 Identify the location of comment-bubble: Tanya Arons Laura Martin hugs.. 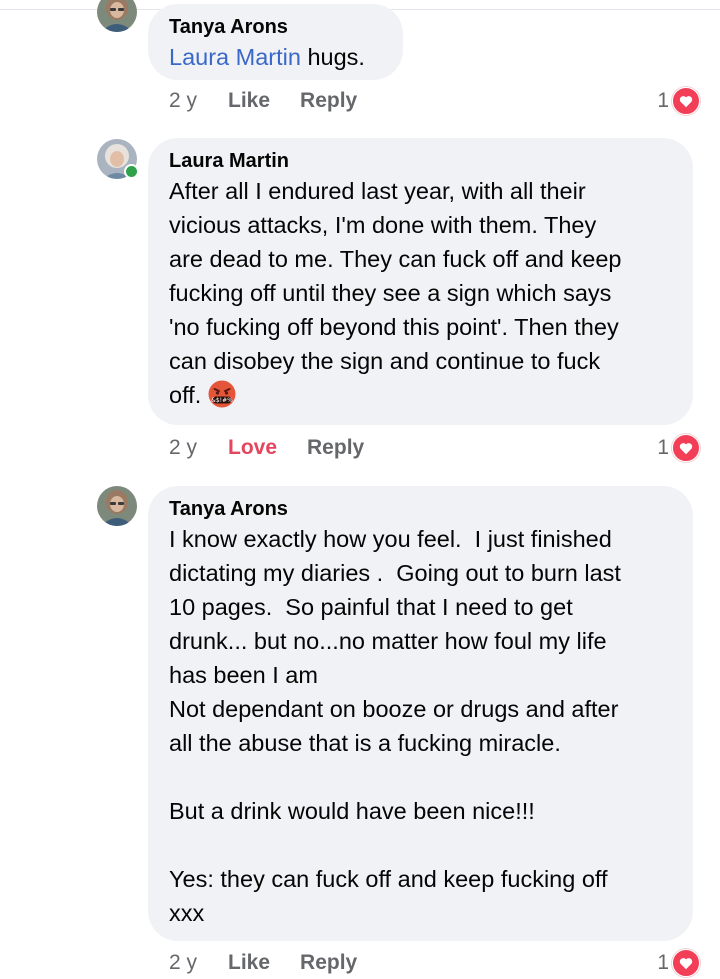
(275, 42).